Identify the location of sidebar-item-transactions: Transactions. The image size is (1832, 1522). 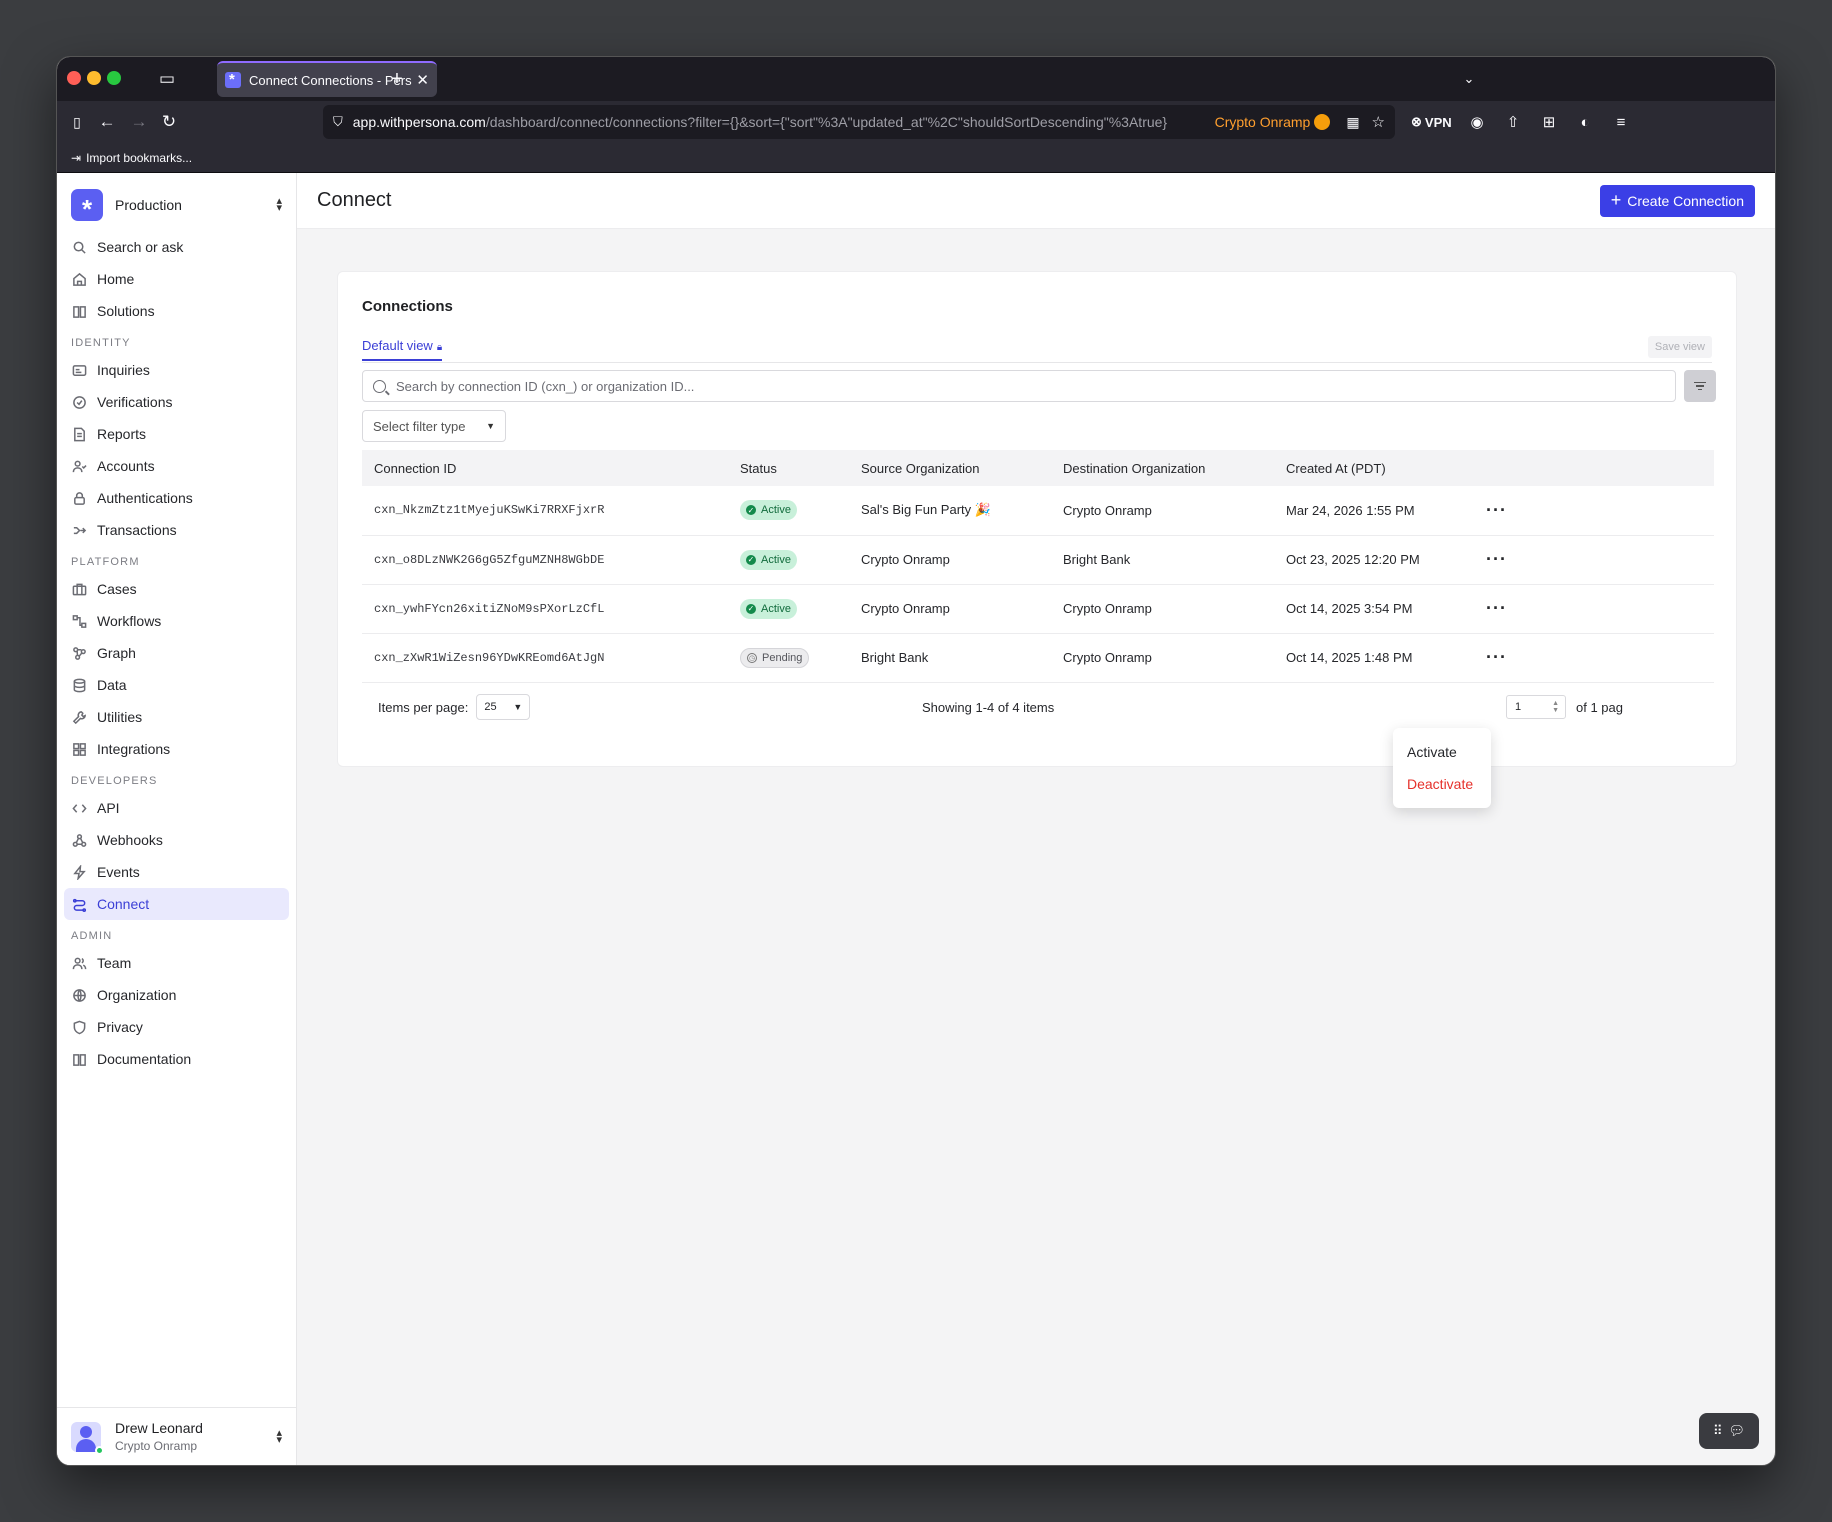
(176, 530).